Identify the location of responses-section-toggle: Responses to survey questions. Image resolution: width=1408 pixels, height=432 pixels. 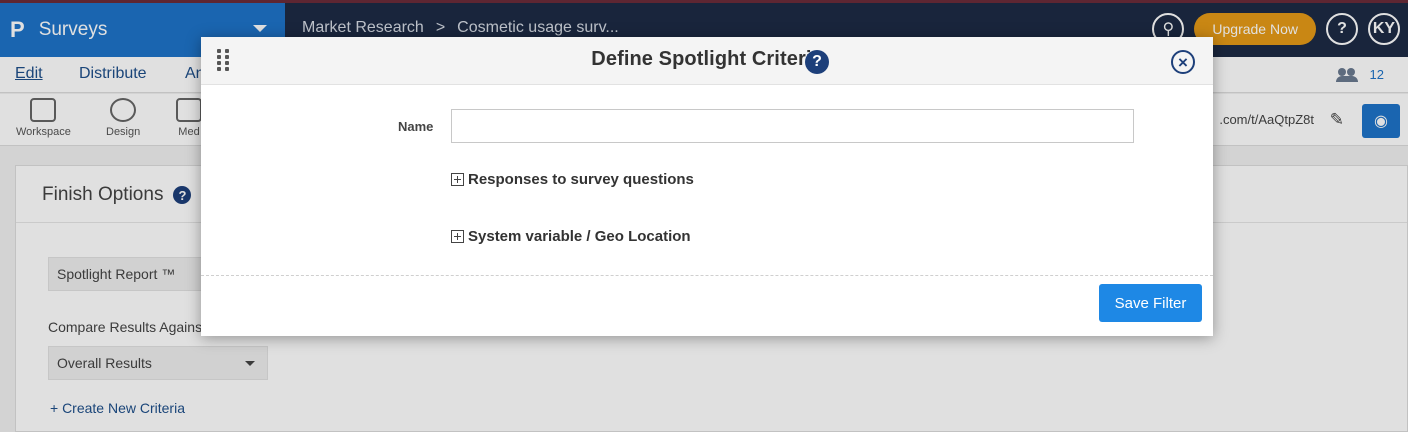
(572, 179).